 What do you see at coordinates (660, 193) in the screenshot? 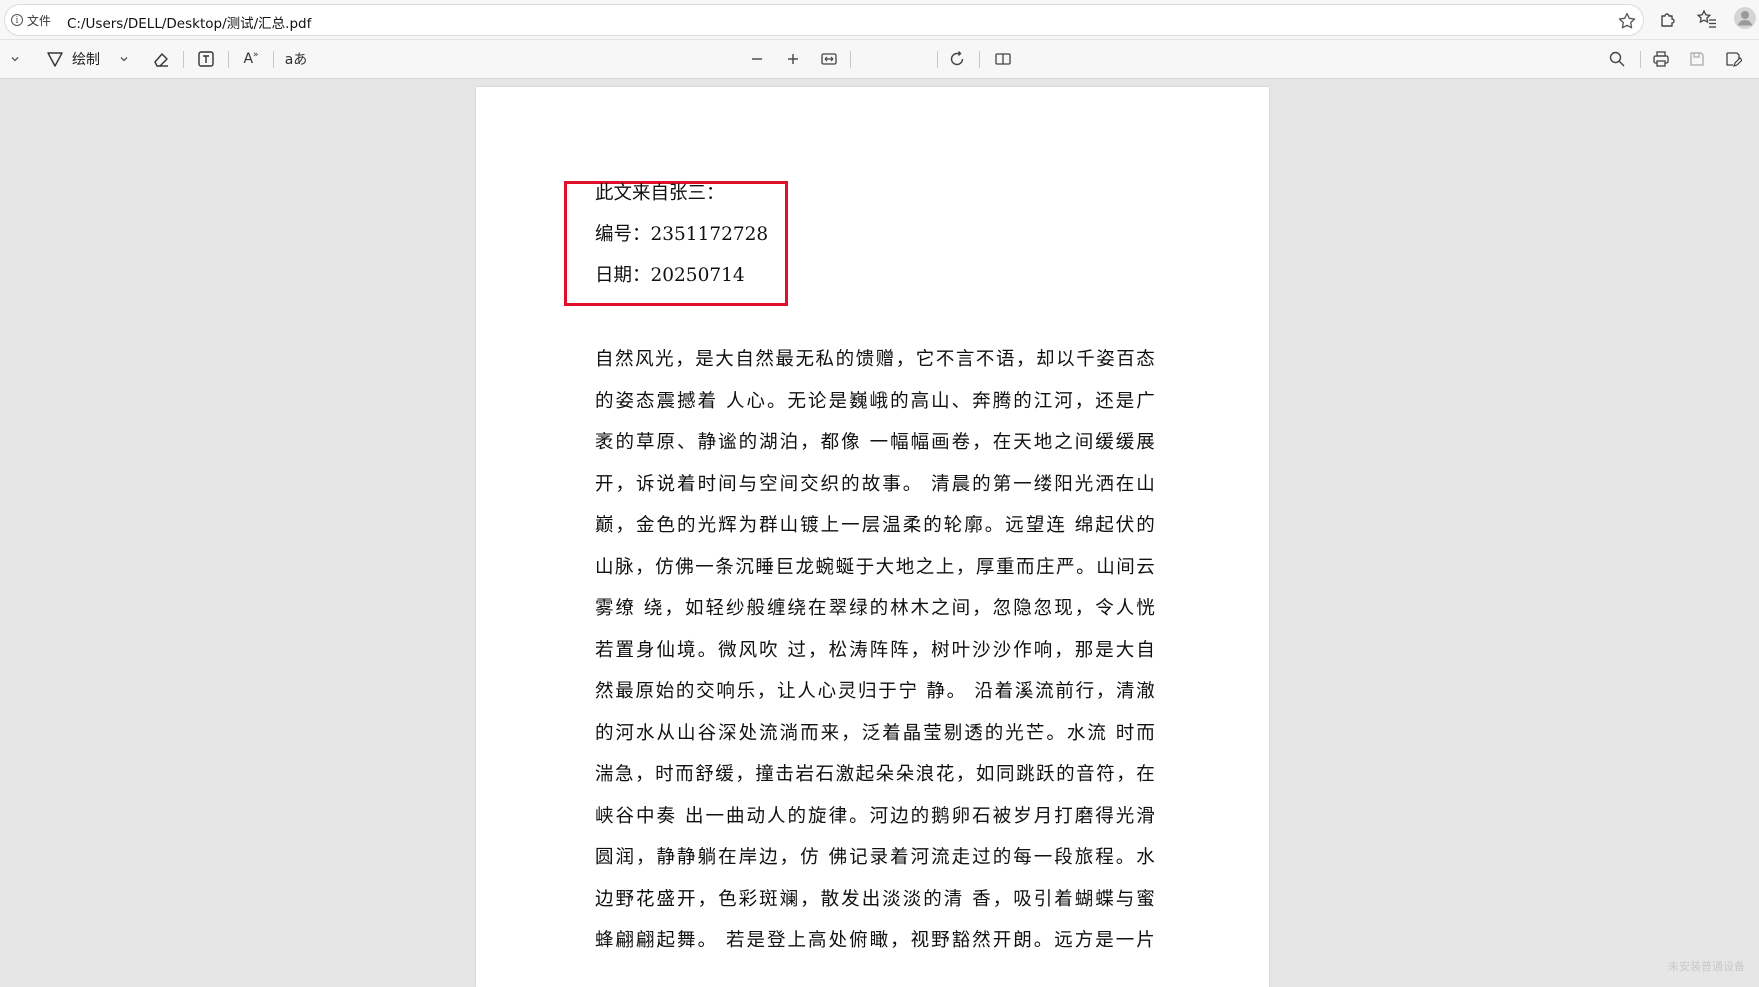
I see `header-author-line: 此文来自张三：` at bounding box center [660, 193].